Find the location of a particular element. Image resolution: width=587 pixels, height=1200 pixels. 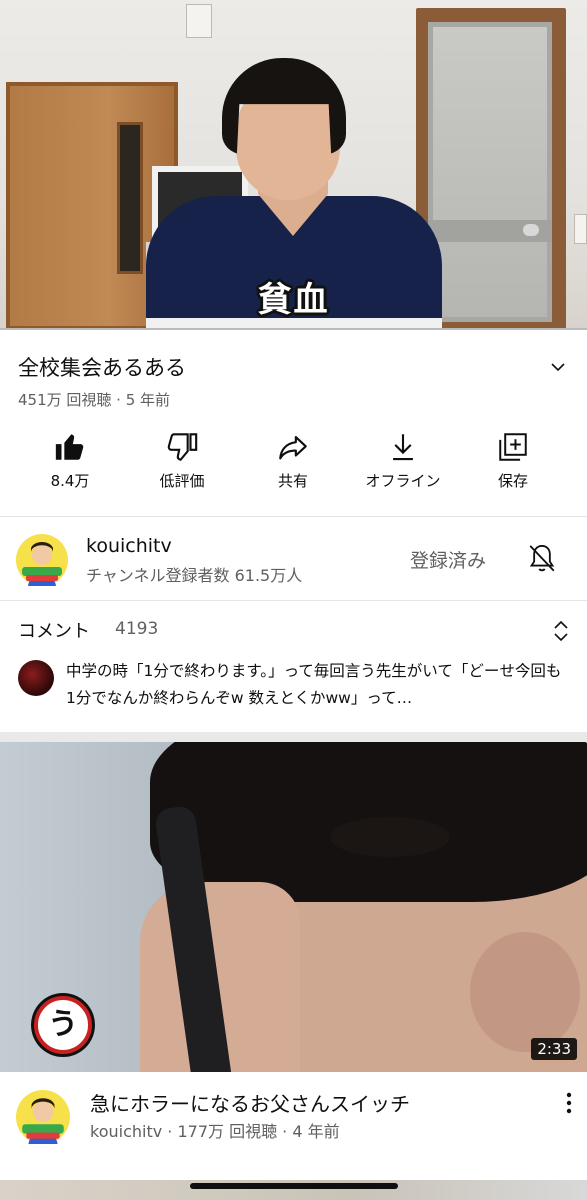

thumbs-down-icon is located at coordinates (182, 447).